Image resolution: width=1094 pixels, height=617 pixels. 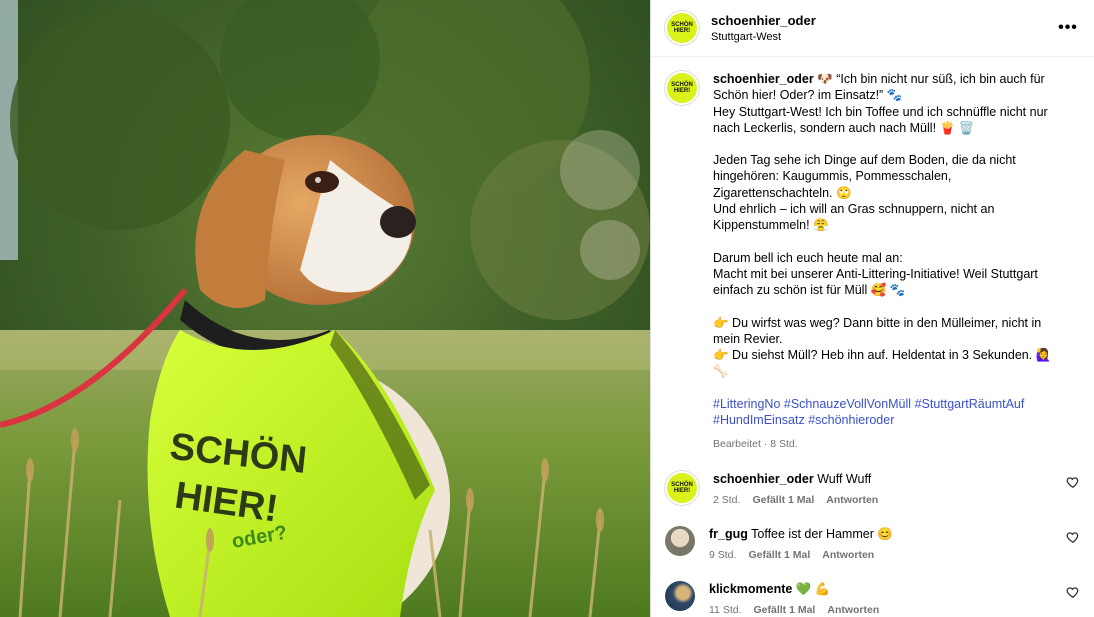 I want to click on hashtag-link: #LitteringNo, so click(x=746, y=404).